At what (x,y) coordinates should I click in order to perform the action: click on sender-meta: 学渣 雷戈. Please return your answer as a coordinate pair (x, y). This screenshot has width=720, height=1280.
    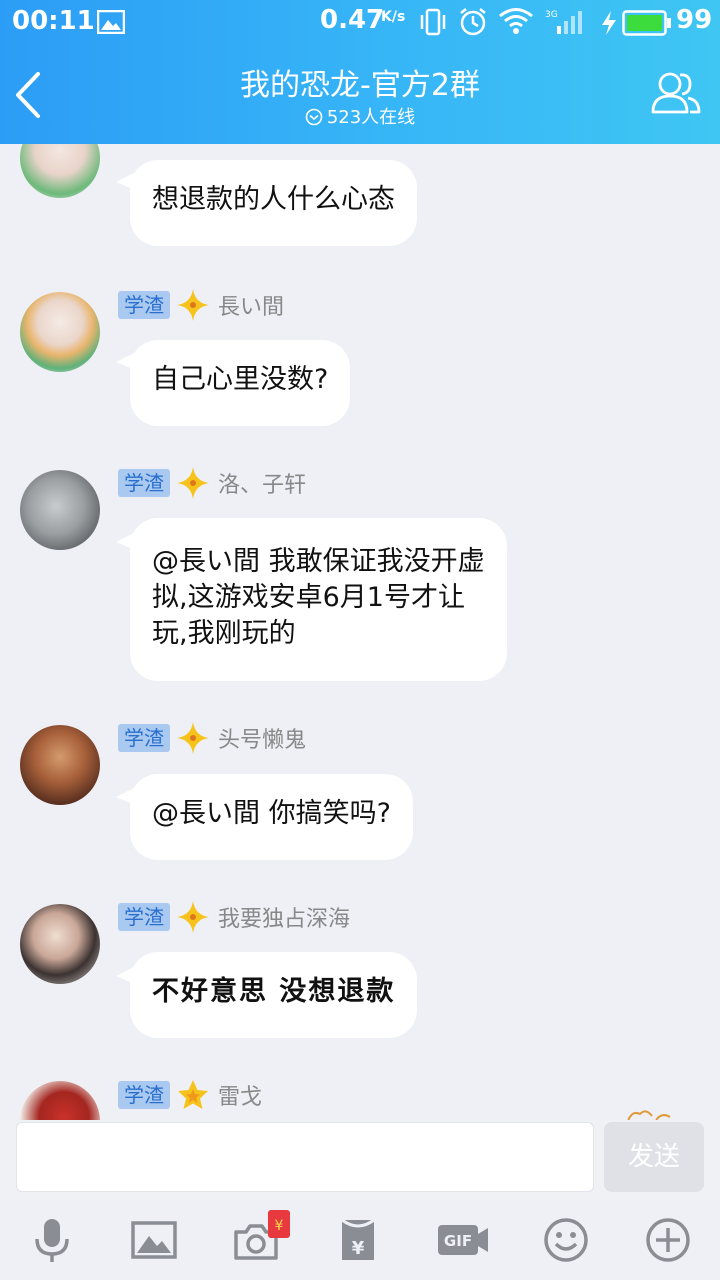
    Looking at the image, I should click on (190, 1095).